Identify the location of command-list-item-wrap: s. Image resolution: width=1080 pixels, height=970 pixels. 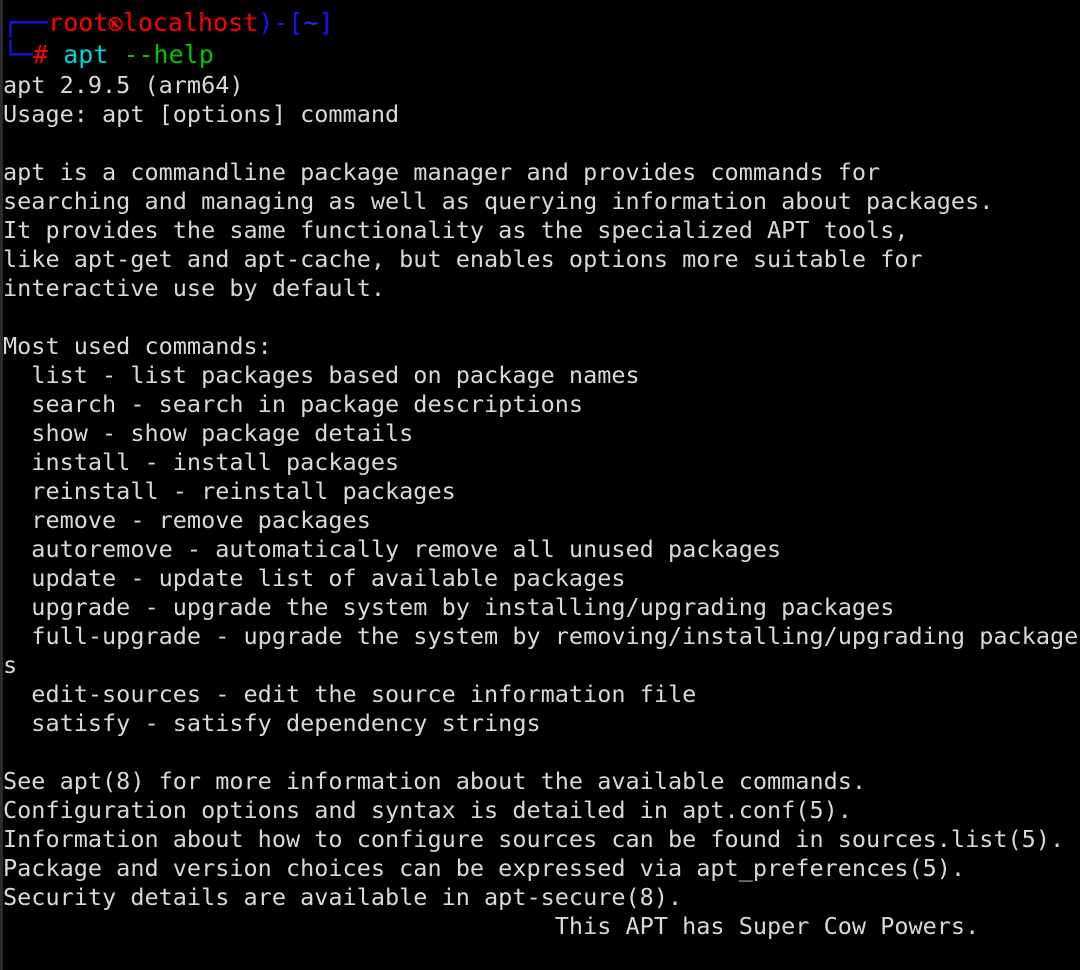
(10, 665).